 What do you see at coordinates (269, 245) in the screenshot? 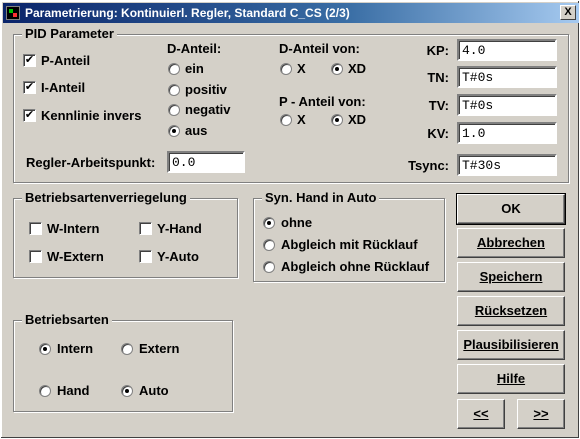
I see `syn-hand-mit-ruecklauf-radio` at bounding box center [269, 245].